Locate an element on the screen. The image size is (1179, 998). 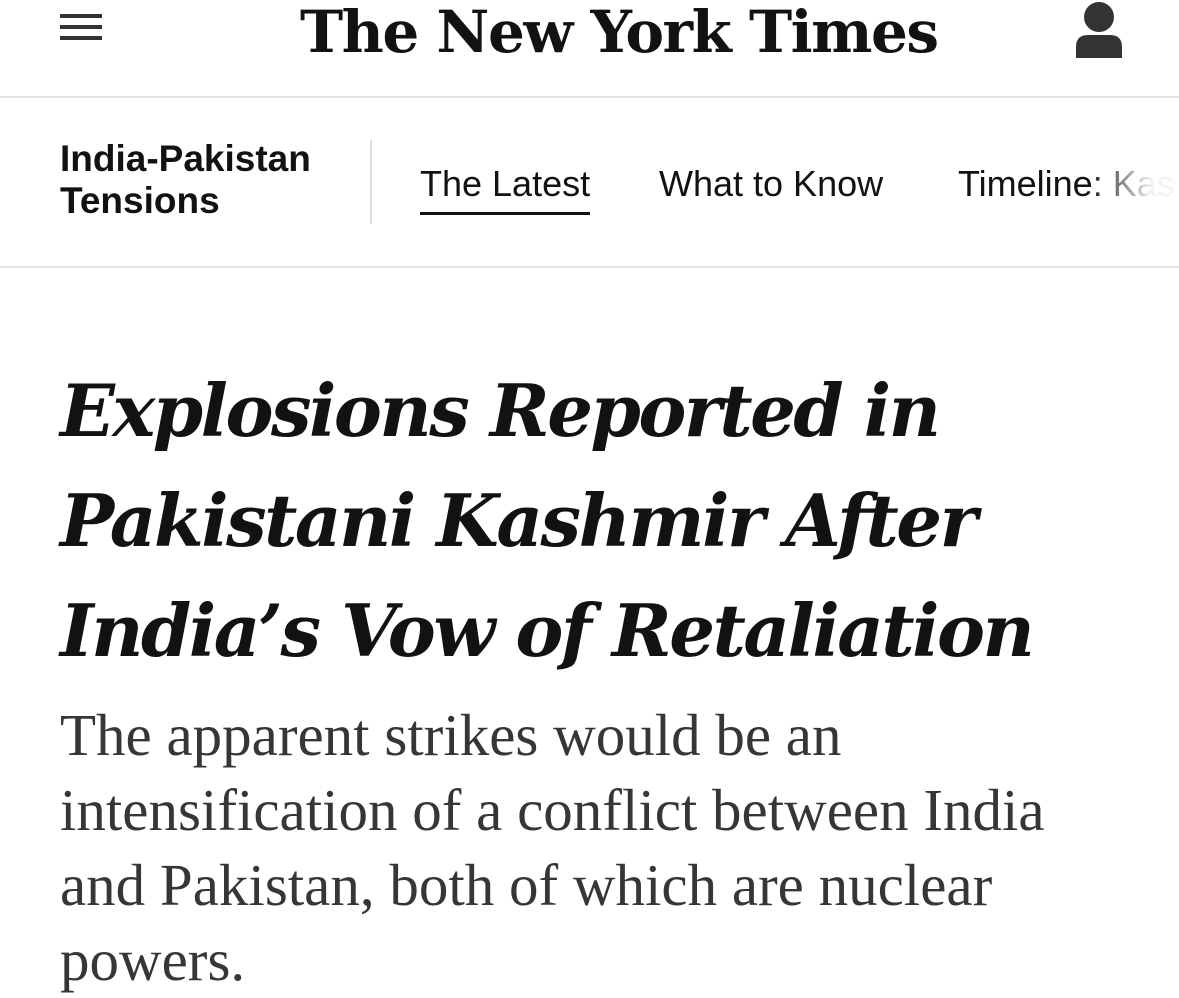
tab-timeline: Timeline: Kas is located at coordinates (1066, 184).